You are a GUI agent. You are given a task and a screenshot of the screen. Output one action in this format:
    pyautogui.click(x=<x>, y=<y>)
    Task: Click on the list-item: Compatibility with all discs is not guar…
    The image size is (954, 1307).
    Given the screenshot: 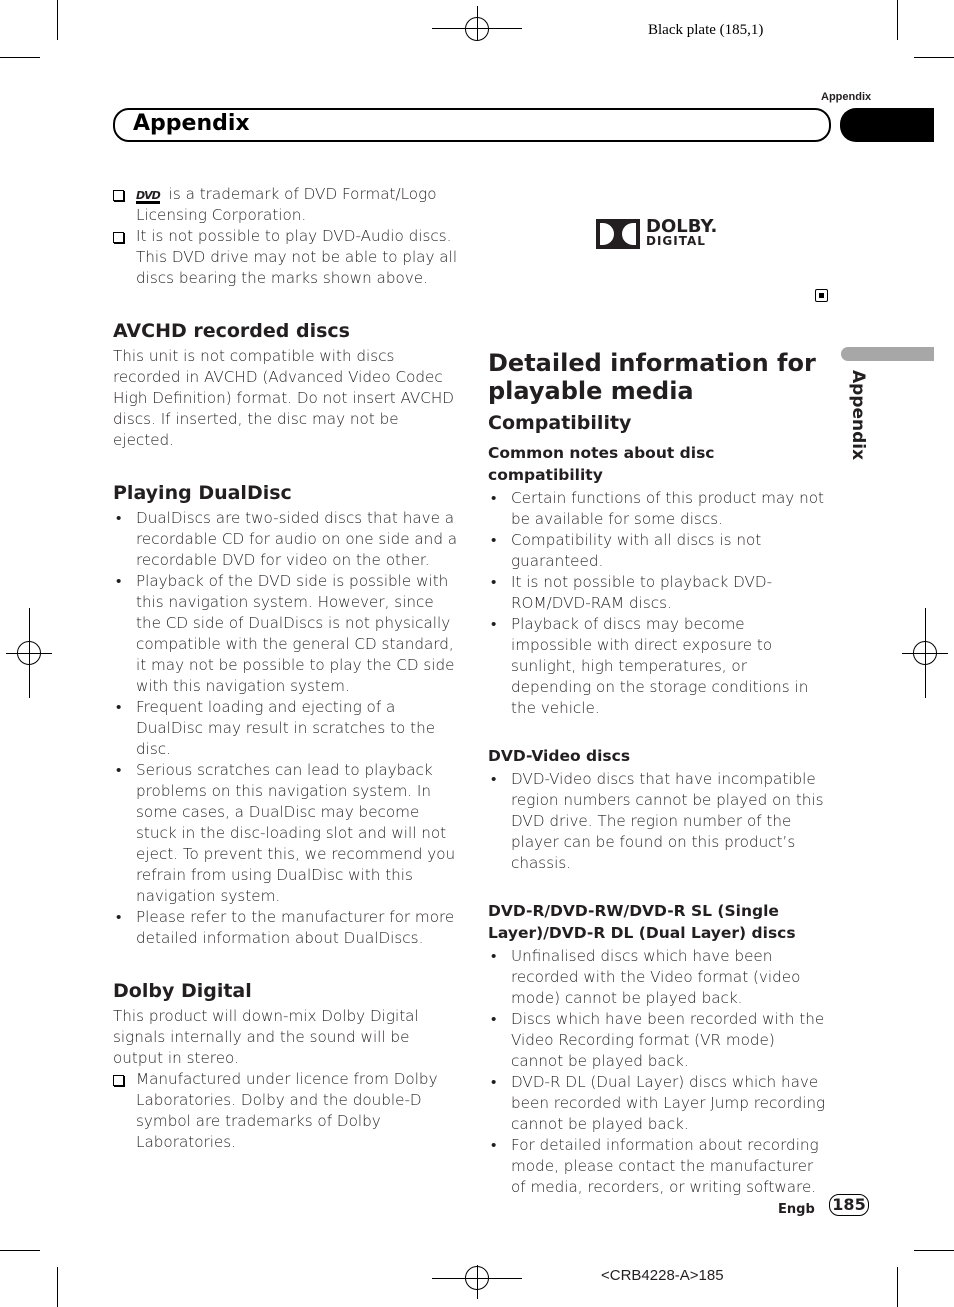 What is the action you would take?
    pyautogui.click(x=658, y=551)
    